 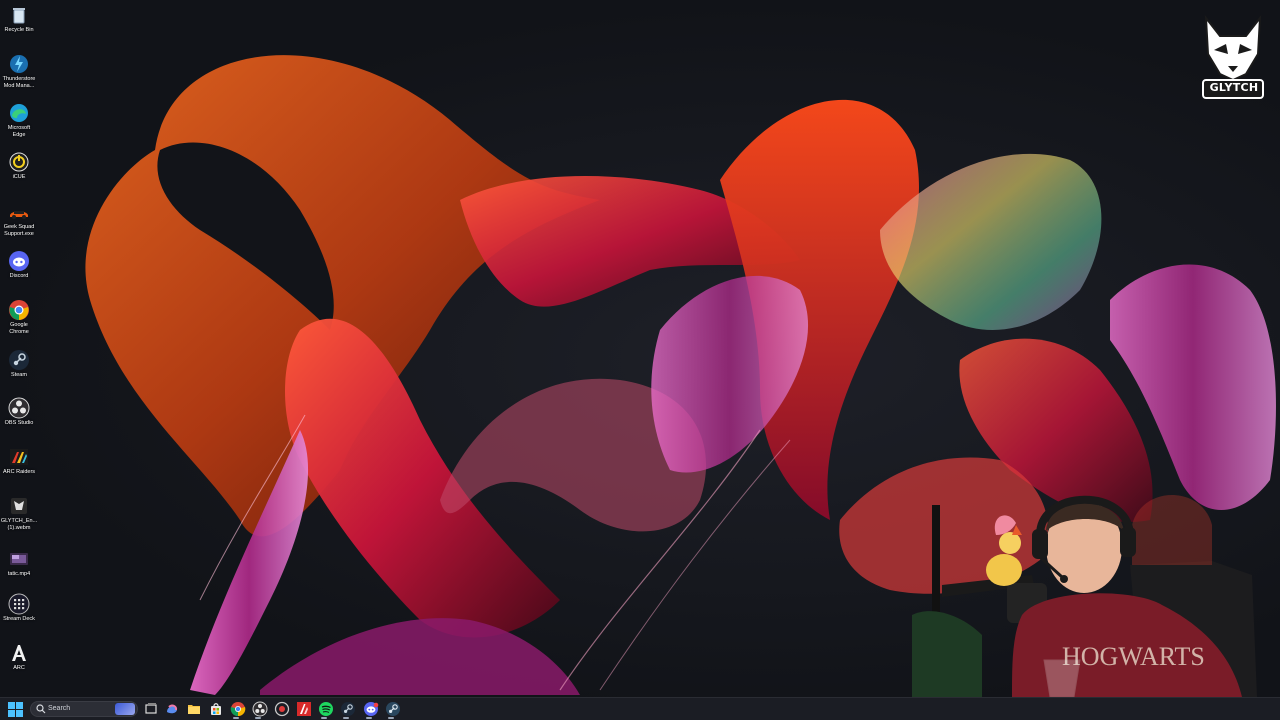 I want to click on logo-text: GLYTCH, so click(x=1234, y=87).